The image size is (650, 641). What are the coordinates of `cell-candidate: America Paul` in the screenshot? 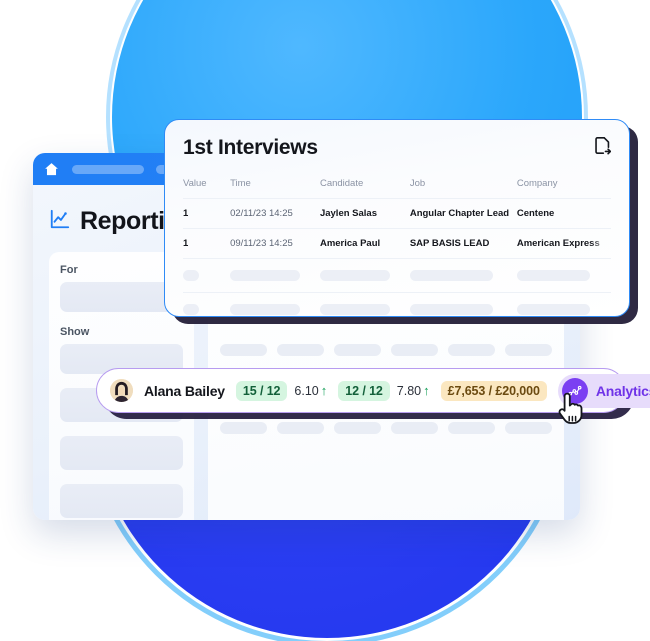 It's located at (364, 243).